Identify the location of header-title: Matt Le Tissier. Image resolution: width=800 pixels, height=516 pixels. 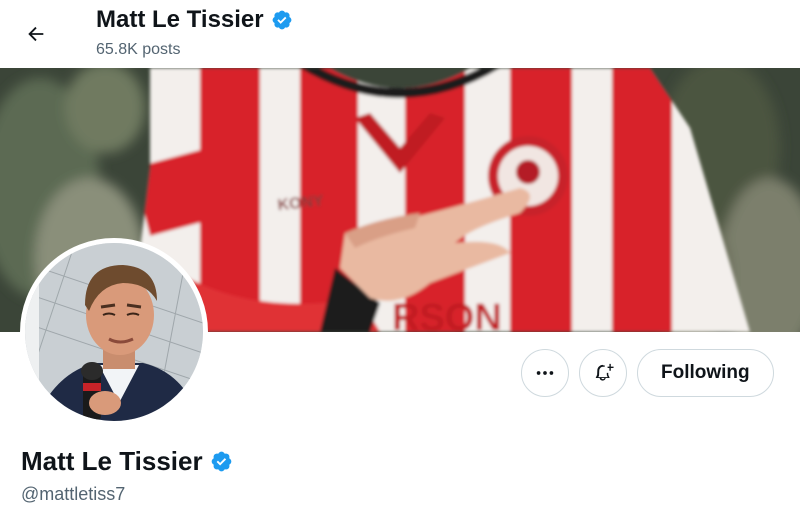
(194, 20).